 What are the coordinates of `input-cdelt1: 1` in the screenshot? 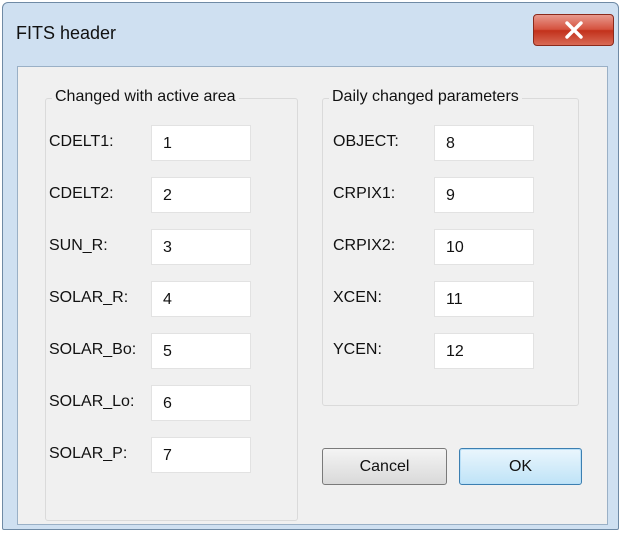 It's located at (201, 143).